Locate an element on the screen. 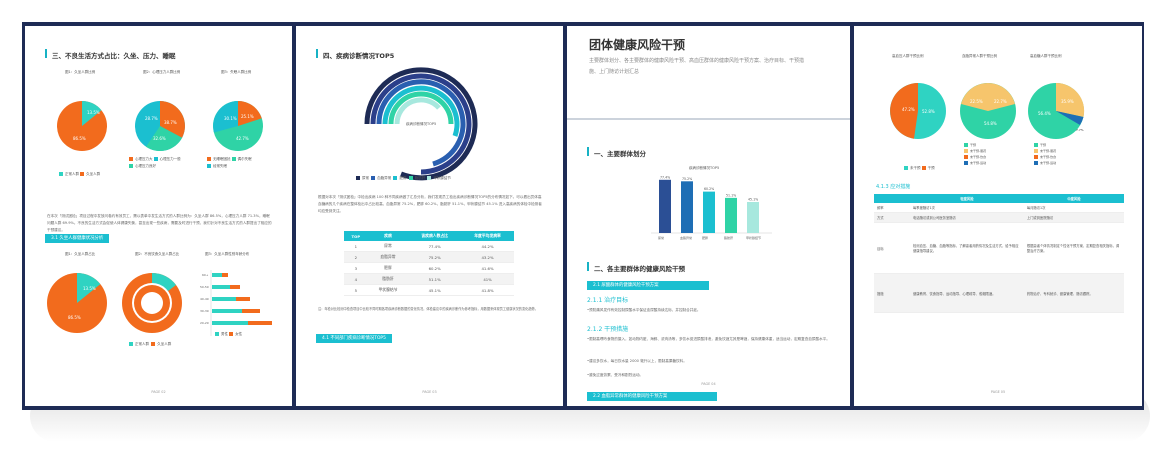 This screenshot has width=1172, height=458. subsection-pill: 2.2 血脂异常群体的健康风险干预方案 is located at coordinates (652, 396).